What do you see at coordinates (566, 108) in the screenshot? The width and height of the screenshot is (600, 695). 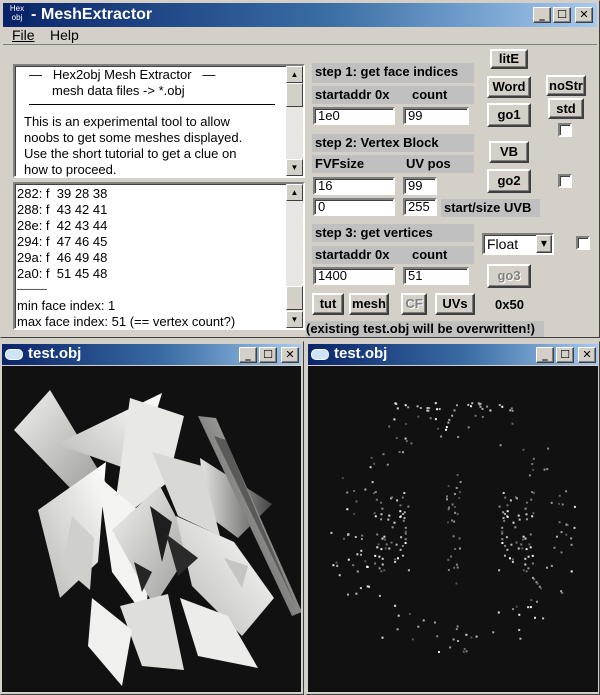 I see `std-button: std` at bounding box center [566, 108].